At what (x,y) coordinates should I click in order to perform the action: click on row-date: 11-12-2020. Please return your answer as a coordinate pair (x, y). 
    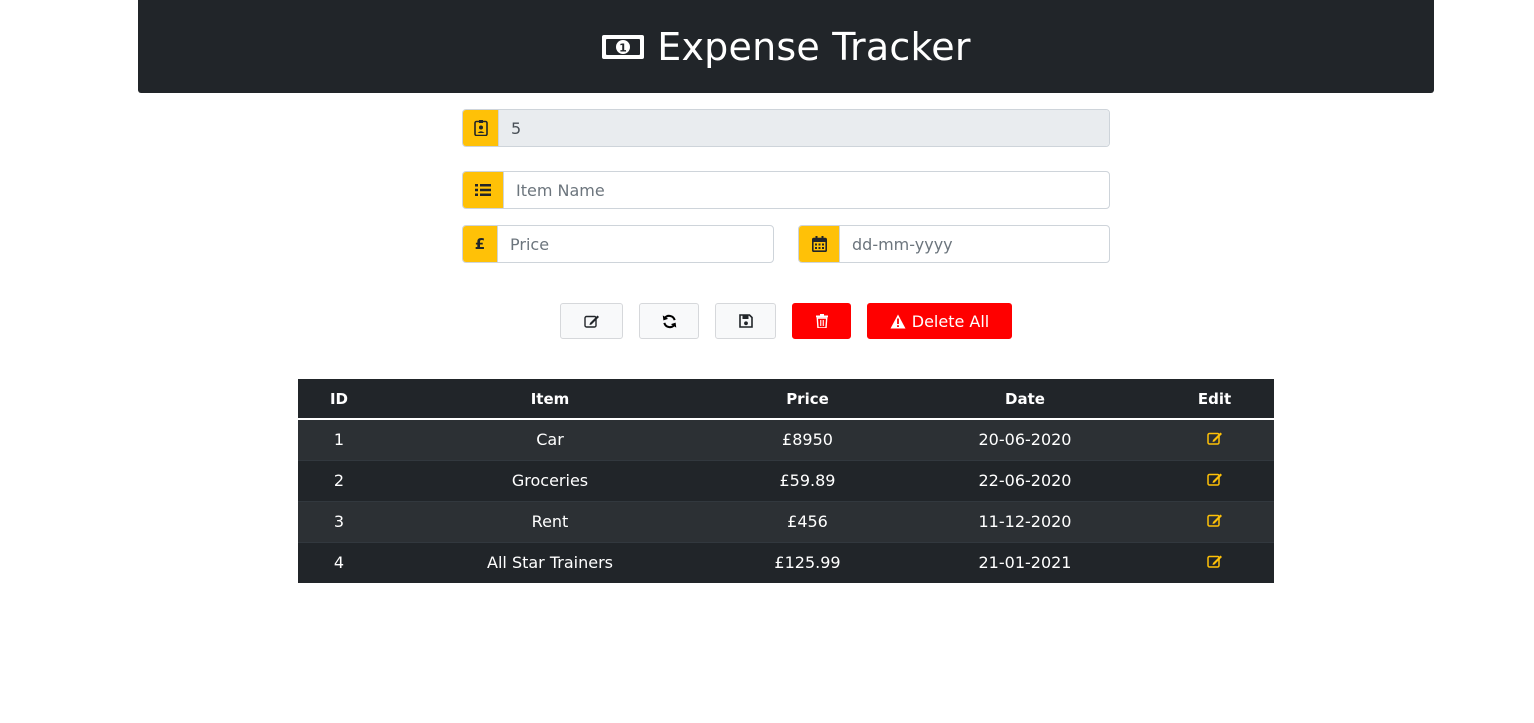
    Looking at the image, I should click on (1025, 521).